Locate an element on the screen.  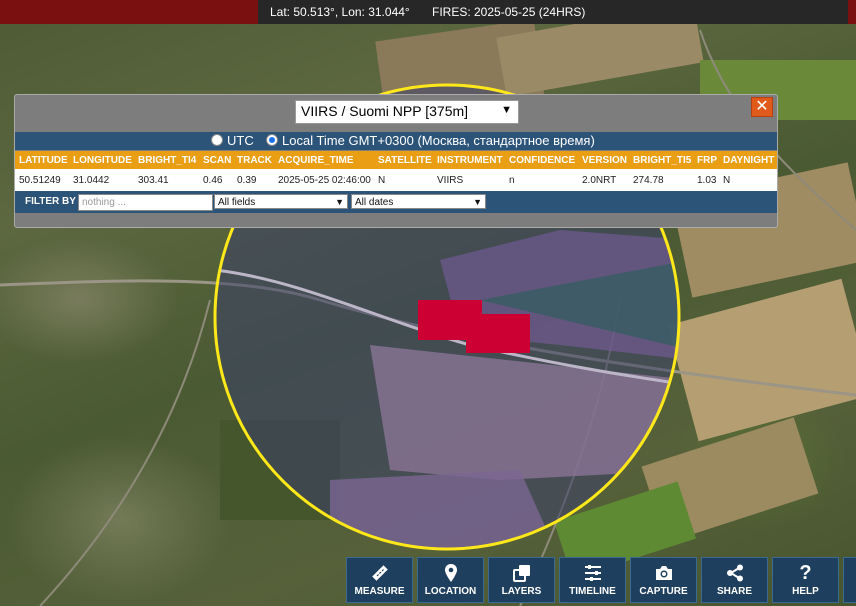
sensor-select-value: VIIRS / Suomi NPP [375m] is located at coordinates (385, 111).